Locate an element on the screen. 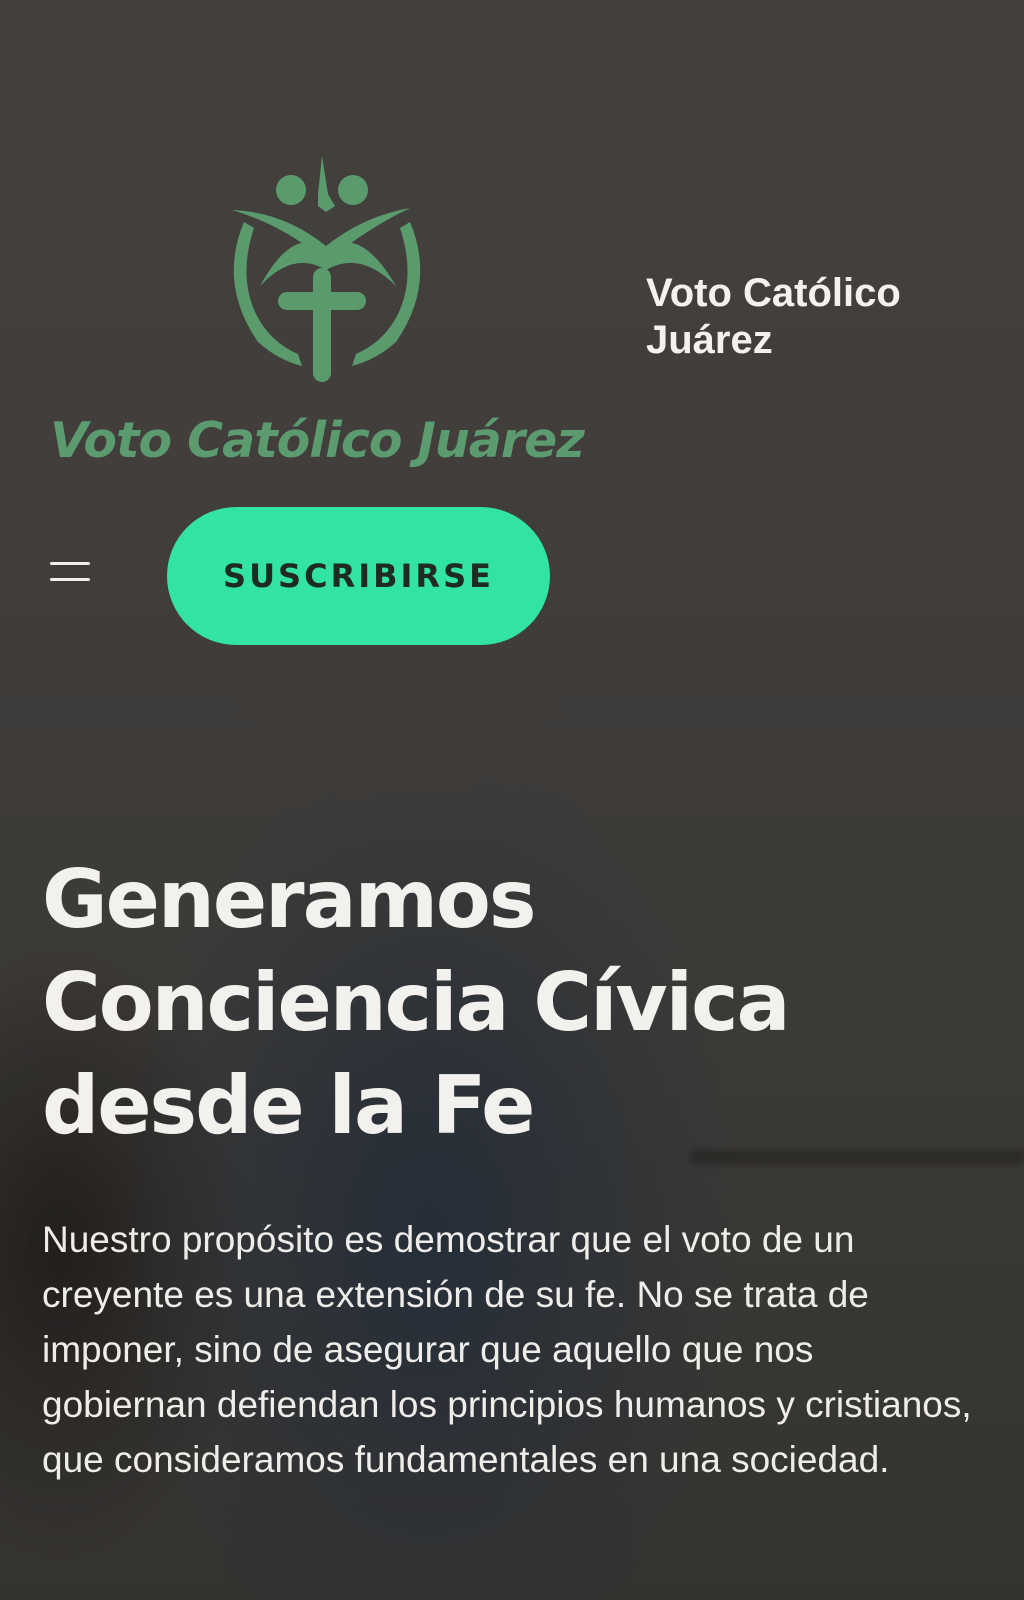 The width and height of the screenshot is (1024, 1600). site-logo: Voto Católico Juárez is located at coordinates (328, 315).